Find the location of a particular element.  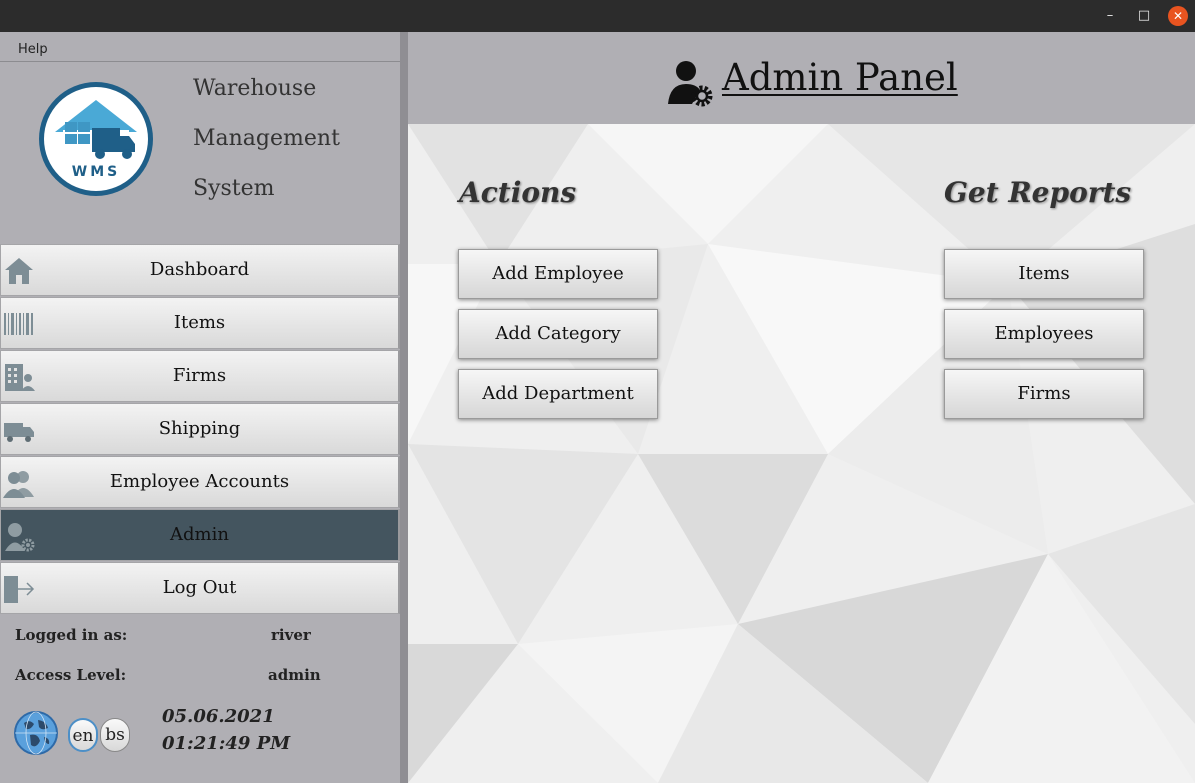

menu-help: Help is located at coordinates (33, 49).